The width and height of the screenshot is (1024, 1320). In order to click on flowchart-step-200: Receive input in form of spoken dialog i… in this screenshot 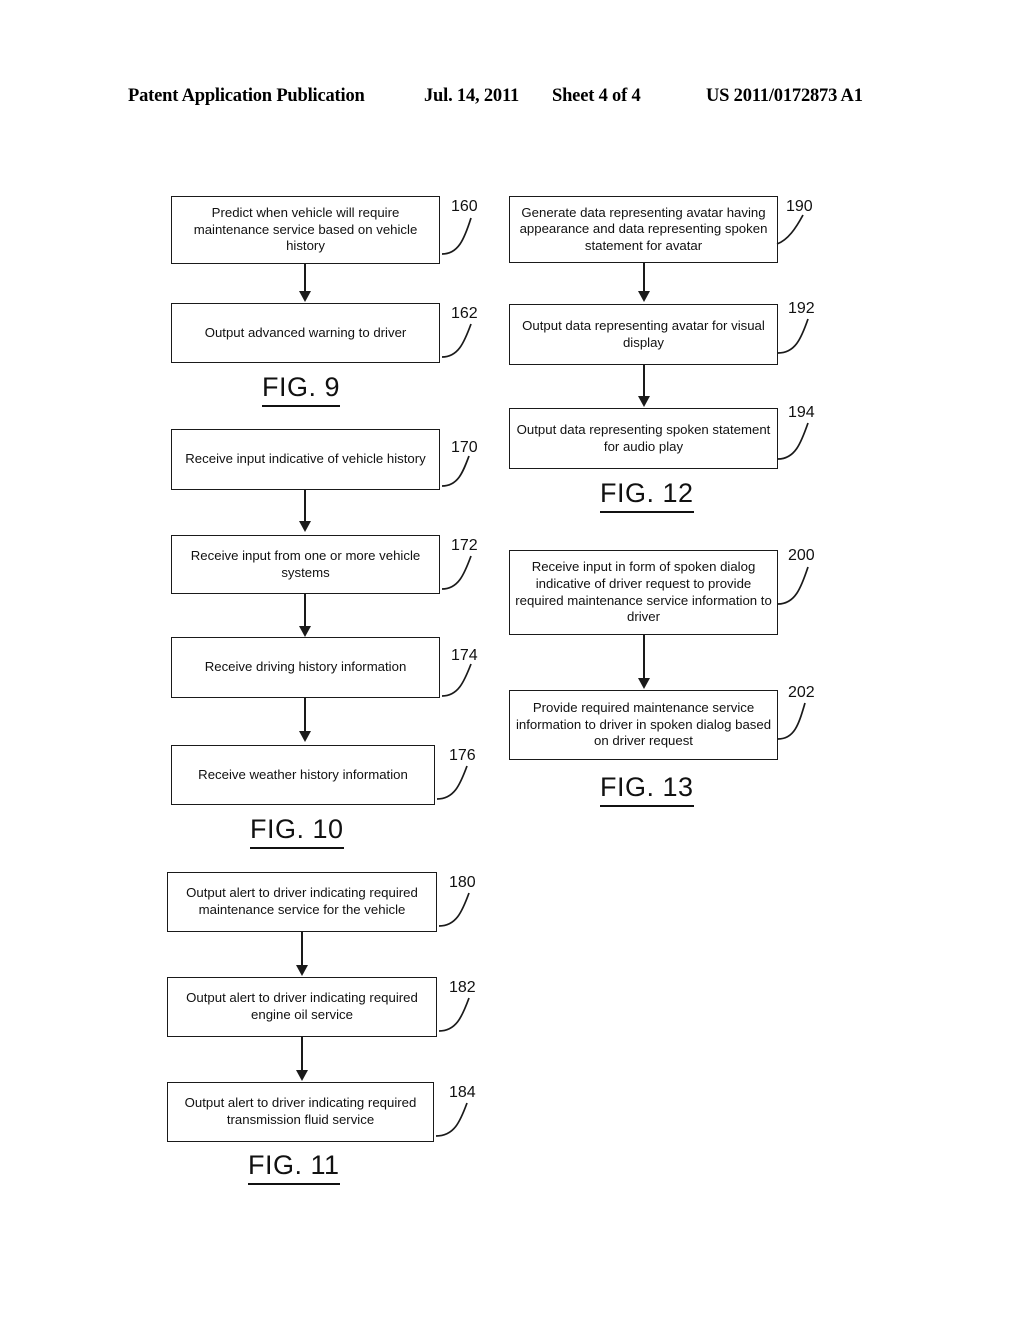, I will do `click(643, 592)`.